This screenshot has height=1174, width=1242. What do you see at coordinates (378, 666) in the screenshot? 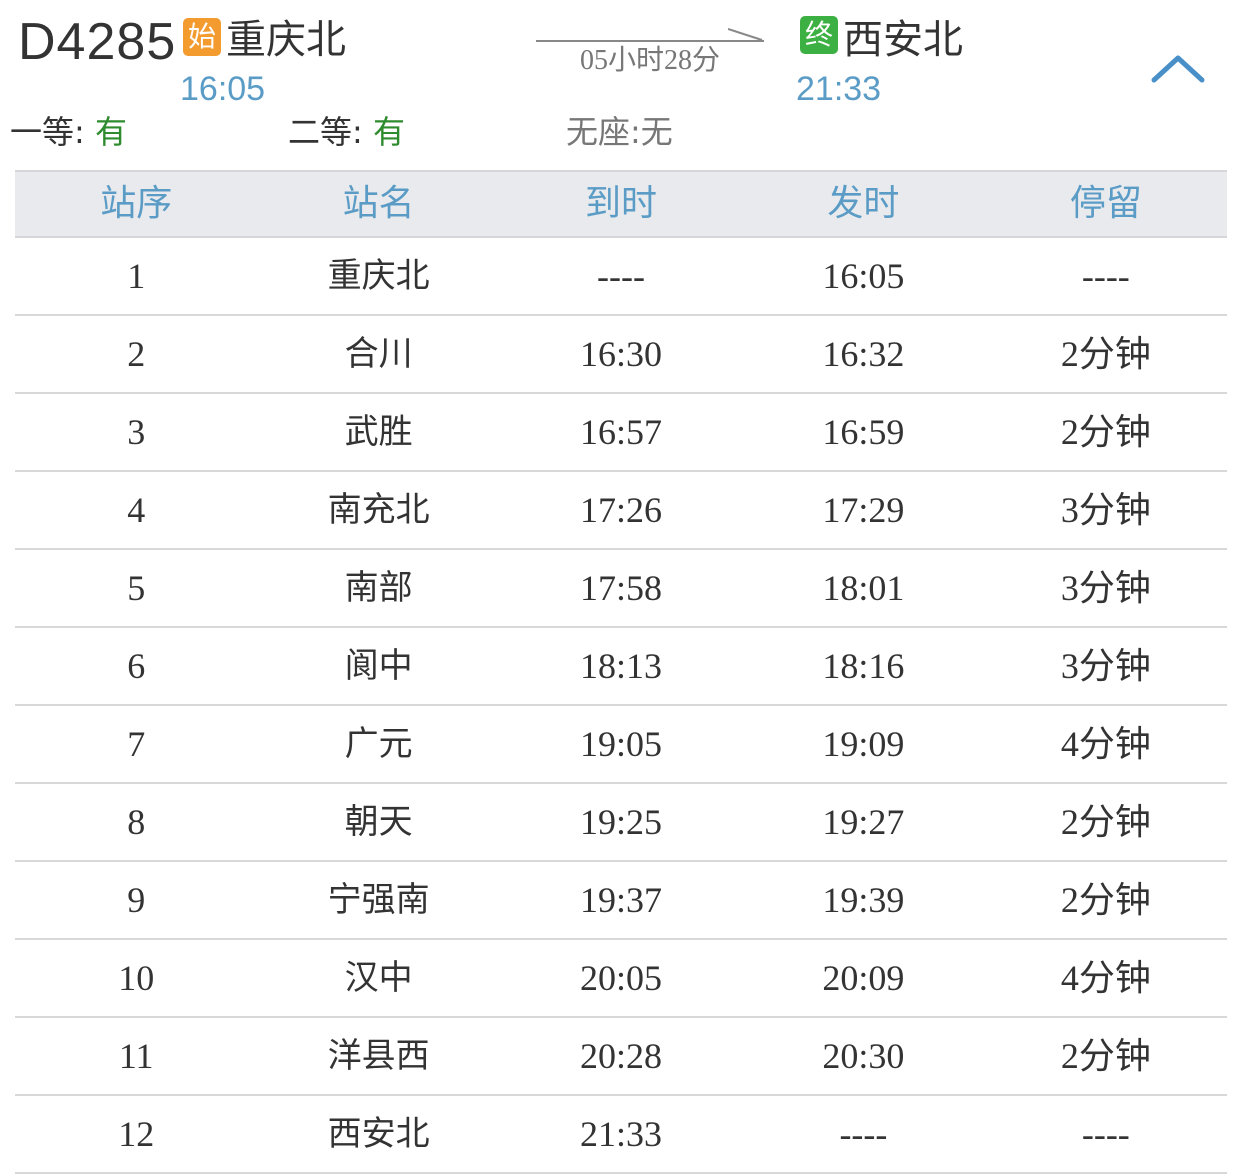
I see `cell-station-name: 阆中` at bounding box center [378, 666].